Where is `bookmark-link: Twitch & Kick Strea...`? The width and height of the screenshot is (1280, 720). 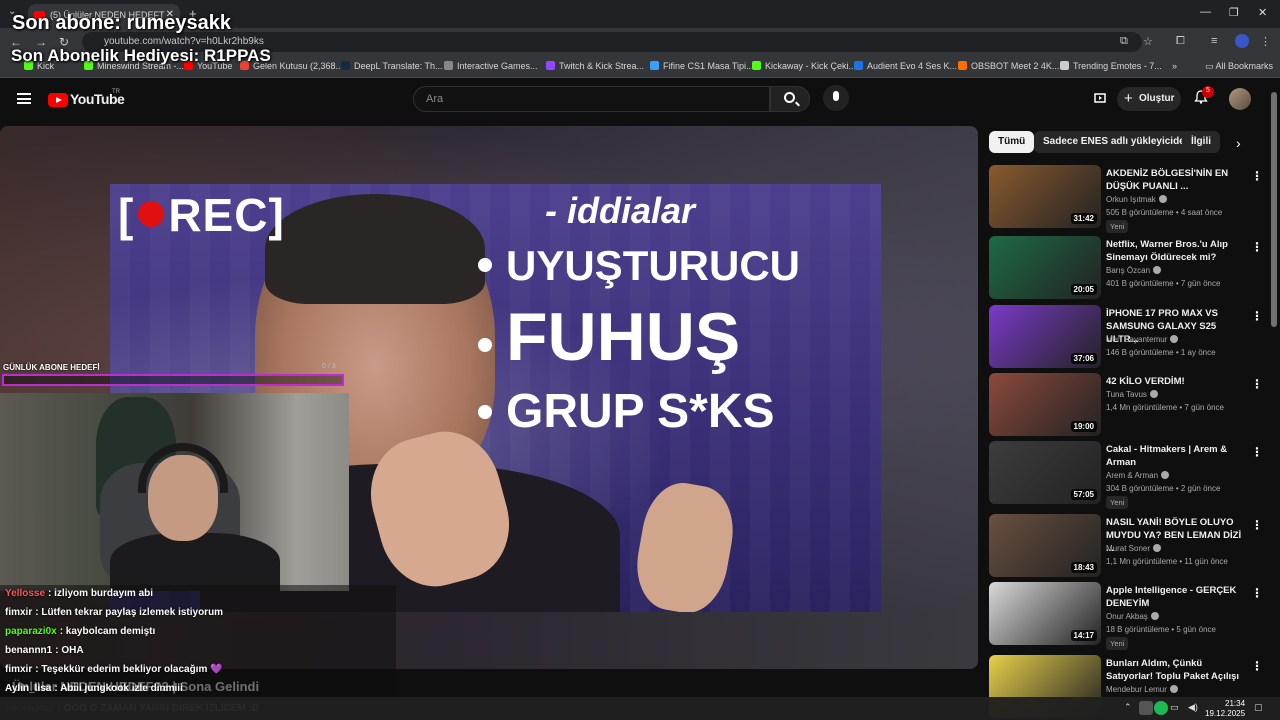
bookmark-link: Twitch & Kick Strea... is located at coordinates (595, 66).